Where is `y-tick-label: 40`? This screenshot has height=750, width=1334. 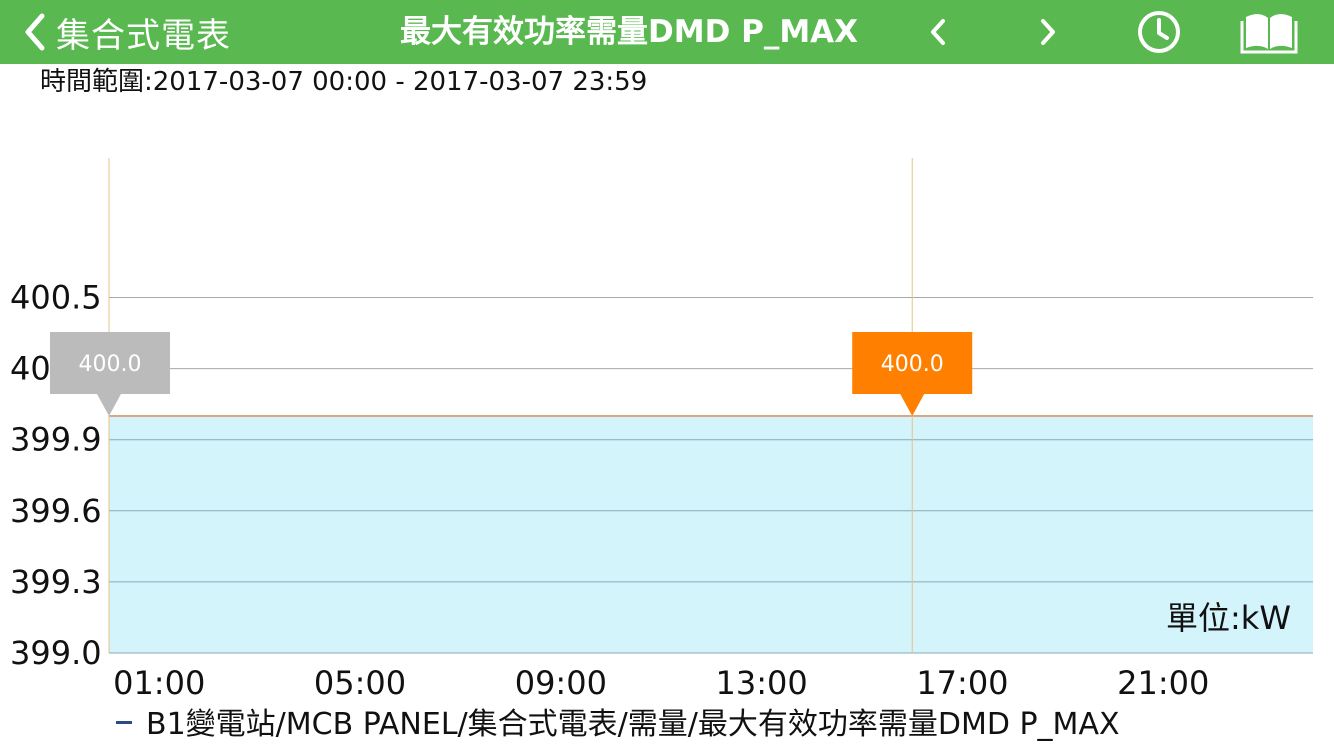
y-tick-label: 40 is located at coordinates (30, 369).